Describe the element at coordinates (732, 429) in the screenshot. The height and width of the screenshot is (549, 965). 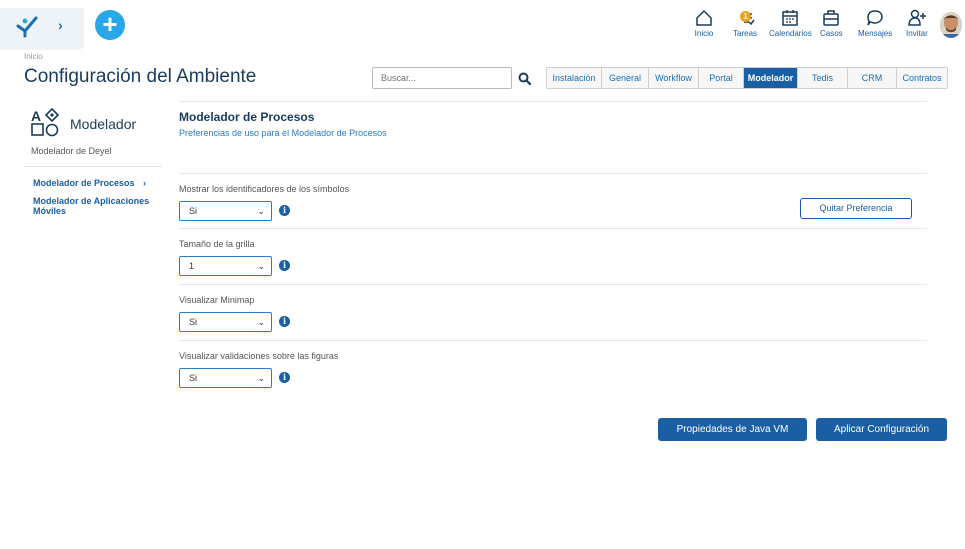
I see `java-vm-properties-button: Propiedades de Java VM` at that location.